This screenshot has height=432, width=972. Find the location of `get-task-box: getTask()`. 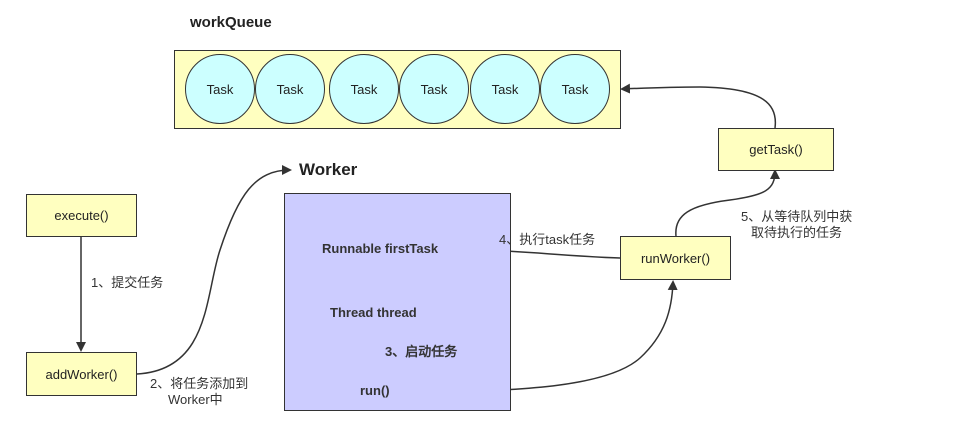

get-task-box: getTask() is located at coordinates (776, 149).